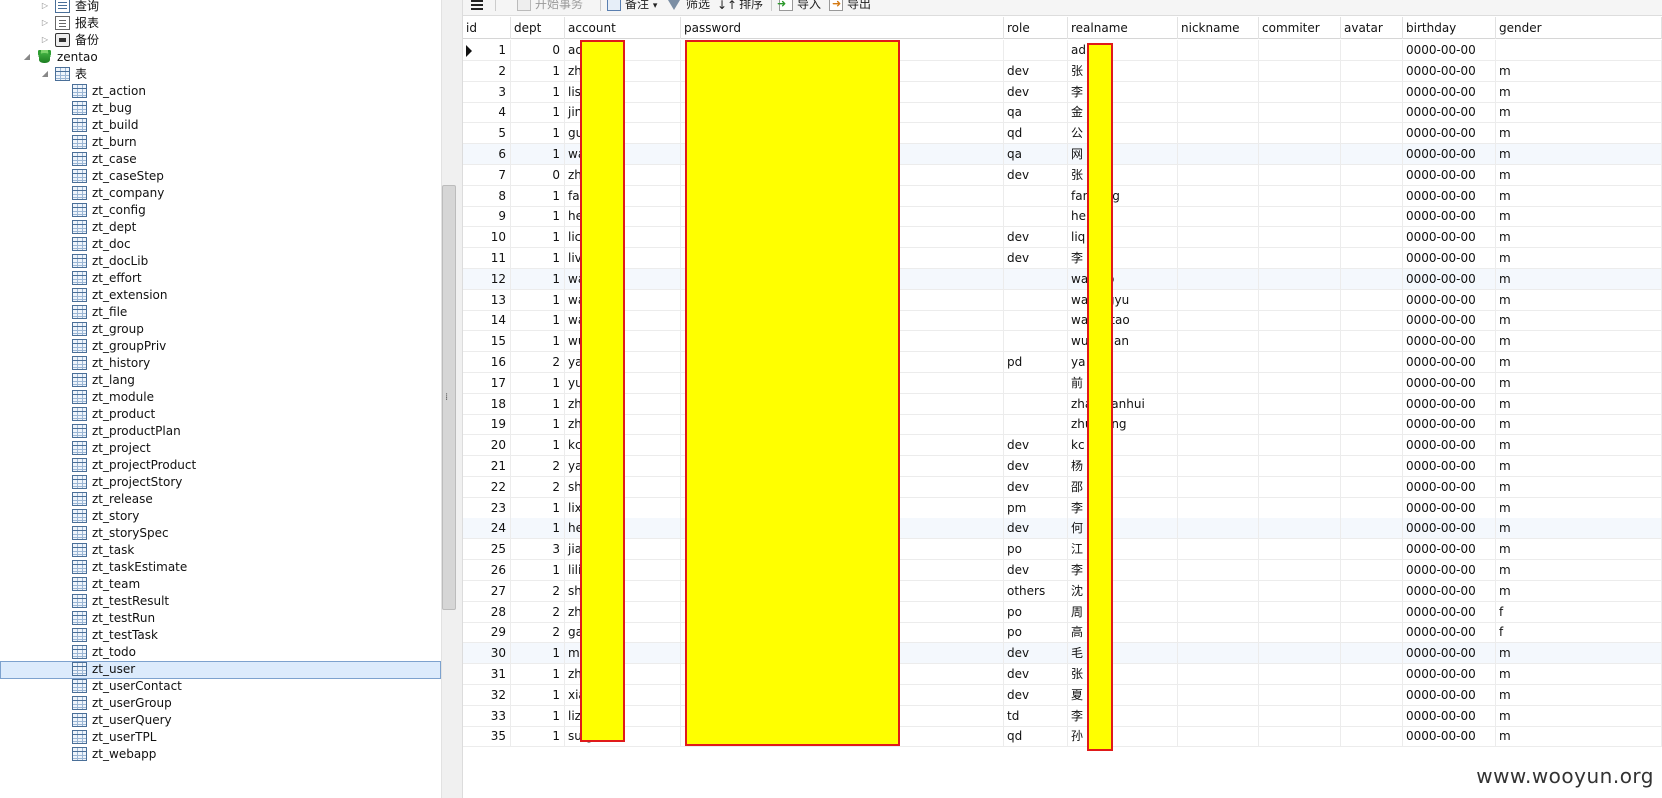  Describe the element at coordinates (1123, 633) in the screenshot. I see `cell-realname: 高` at that location.